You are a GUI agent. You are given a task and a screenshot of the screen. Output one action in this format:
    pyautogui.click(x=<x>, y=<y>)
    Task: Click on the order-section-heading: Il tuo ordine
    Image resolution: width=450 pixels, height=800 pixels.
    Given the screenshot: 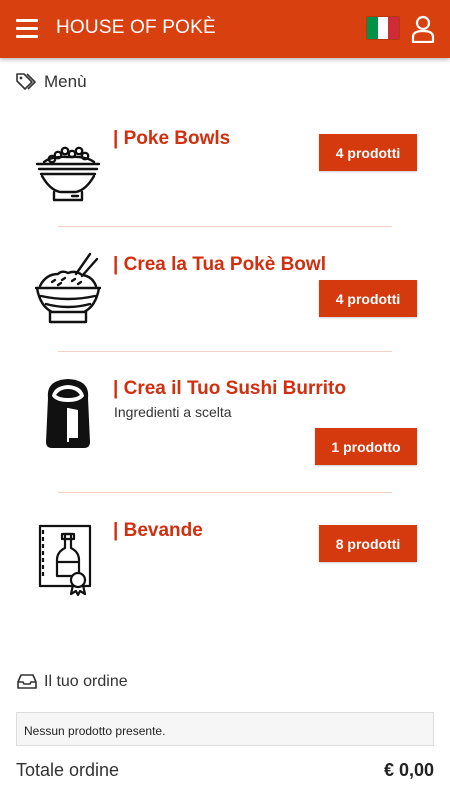 What is the action you would take?
    pyautogui.click(x=72, y=682)
    